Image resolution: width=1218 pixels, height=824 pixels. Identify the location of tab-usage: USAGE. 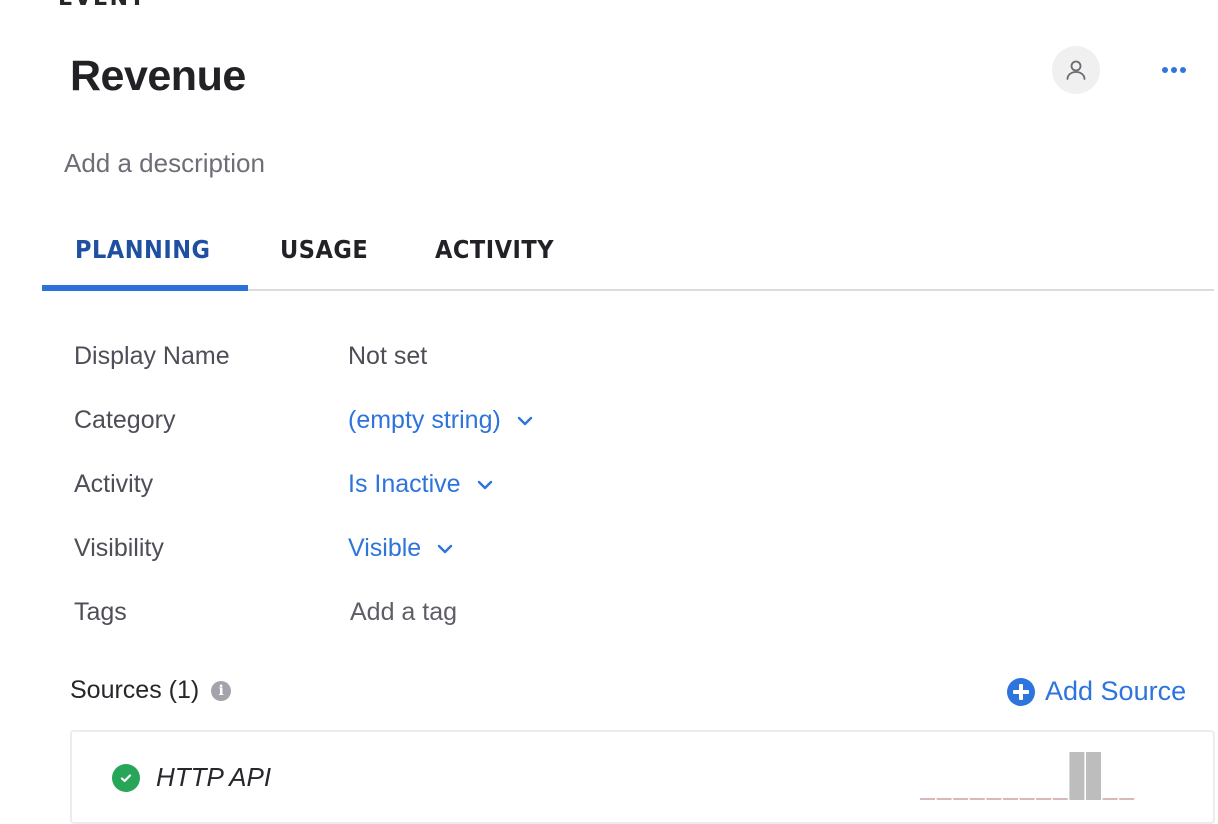
(324, 249).